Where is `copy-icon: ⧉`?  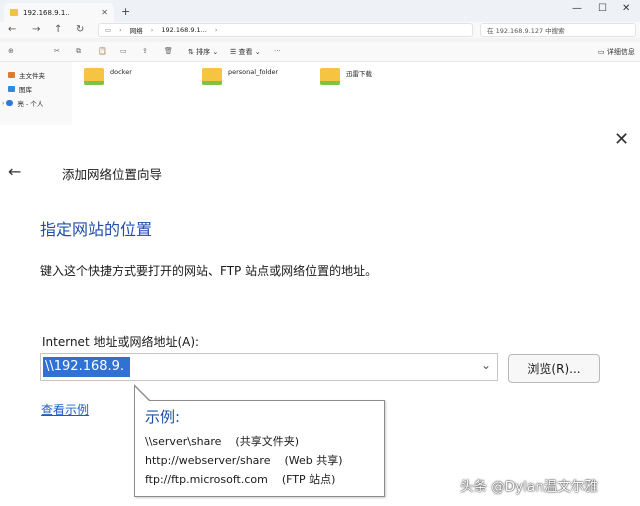 copy-icon: ⧉ is located at coordinates (78, 51).